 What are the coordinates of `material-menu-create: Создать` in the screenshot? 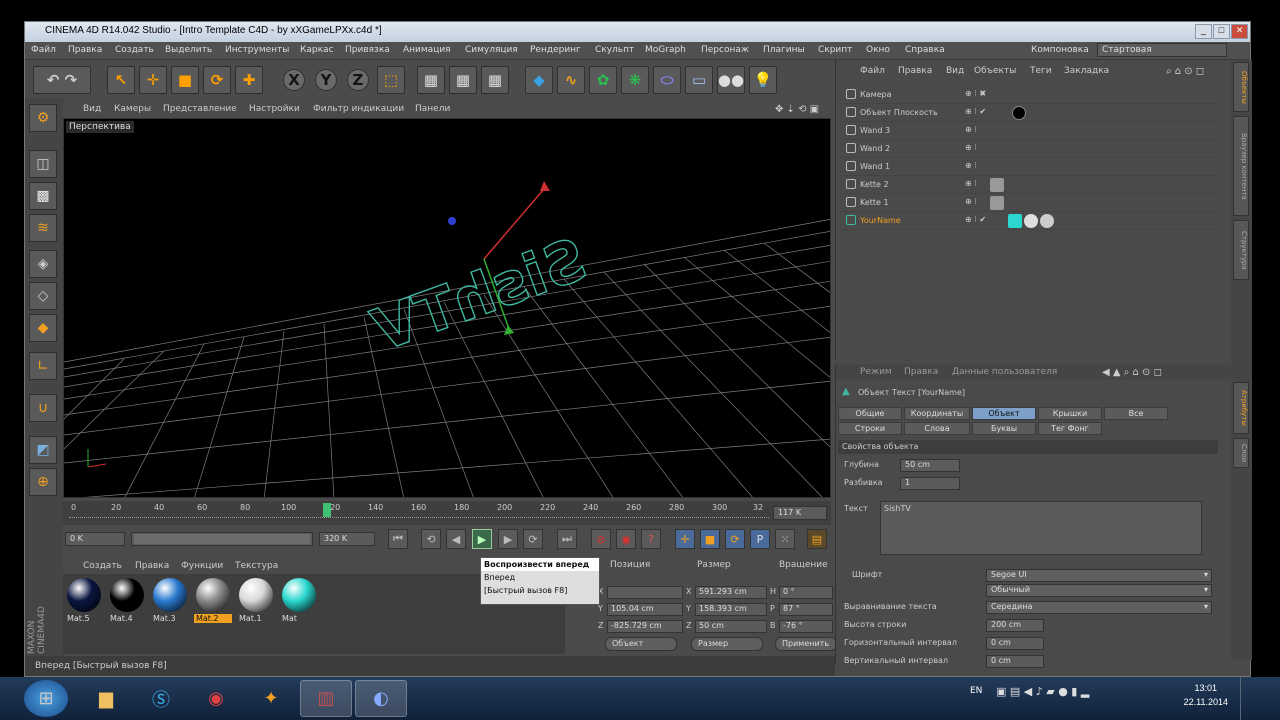 It's located at (102, 566).